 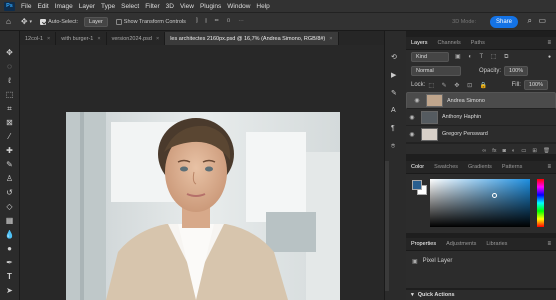 What do you see at coordinates (8, 21) in the screenshot?
I see `home-icon: ⌂` at bounding box center [8, 21].